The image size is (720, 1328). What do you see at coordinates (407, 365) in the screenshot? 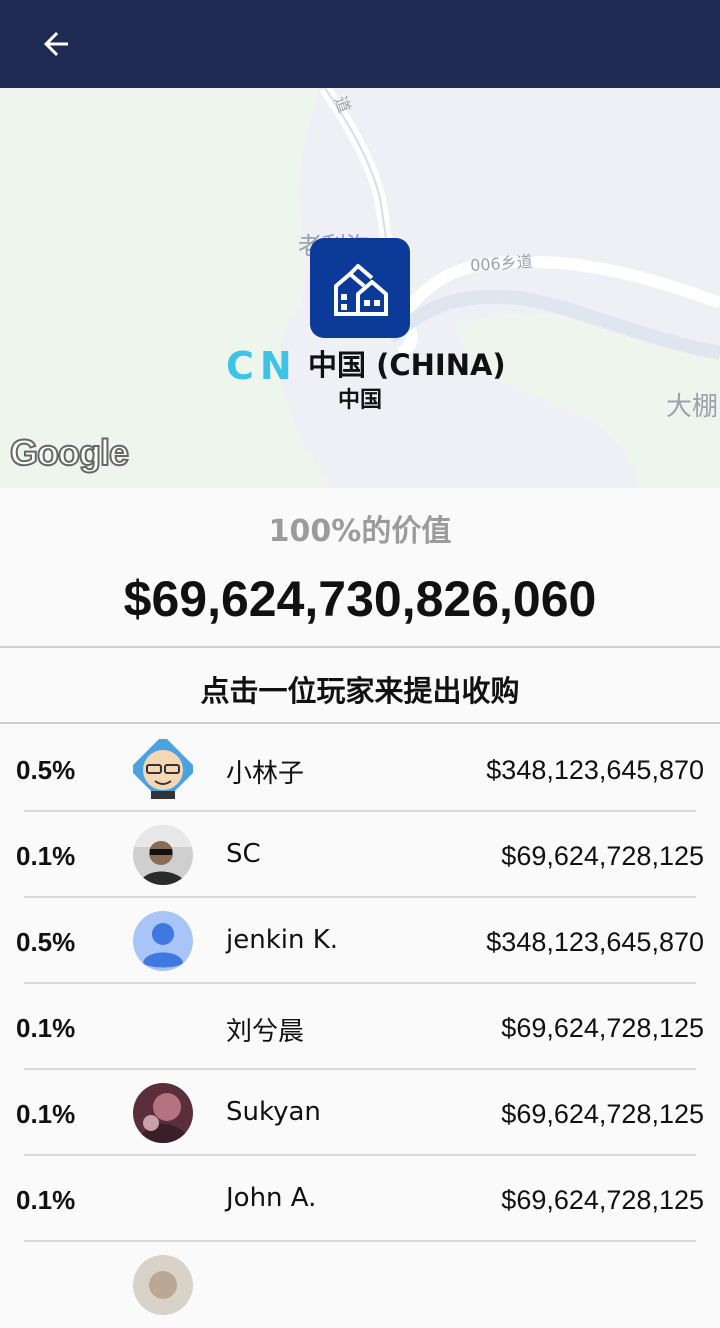
I see `country-name: 中国 (CHINA)` at bounding box center [407, 365].